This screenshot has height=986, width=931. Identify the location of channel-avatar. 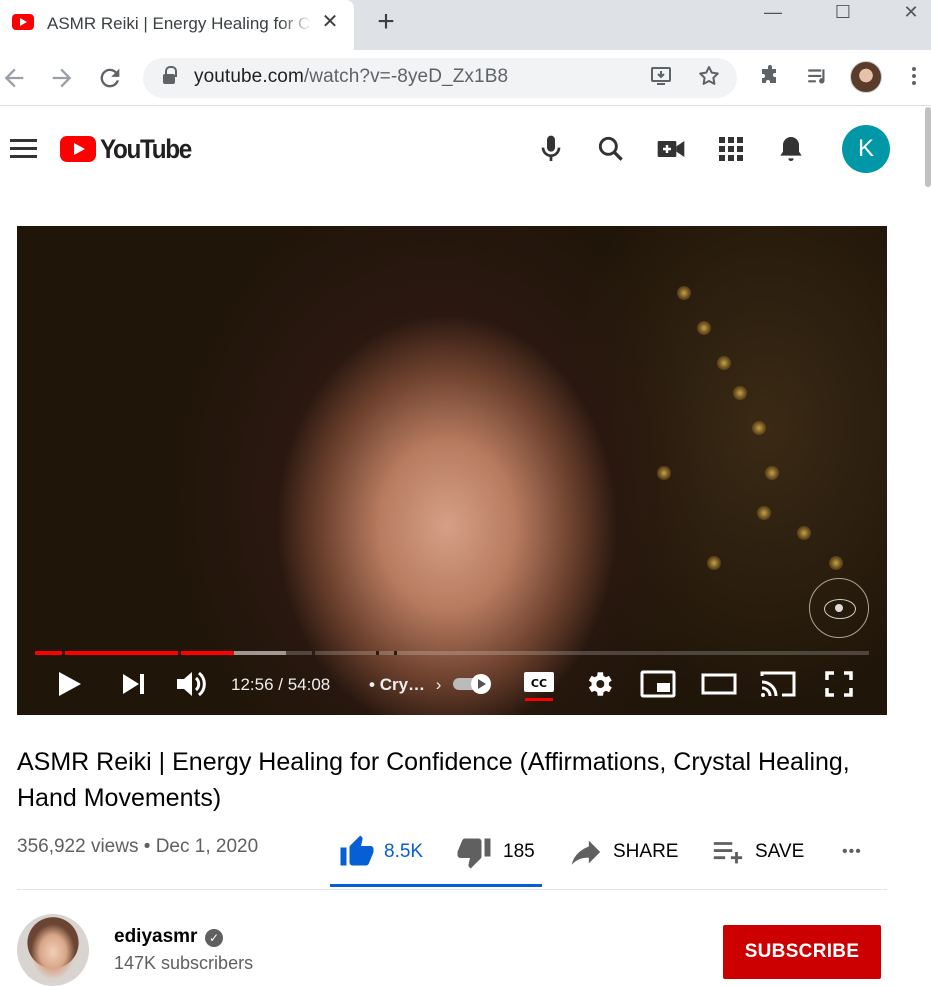
(53, 950).